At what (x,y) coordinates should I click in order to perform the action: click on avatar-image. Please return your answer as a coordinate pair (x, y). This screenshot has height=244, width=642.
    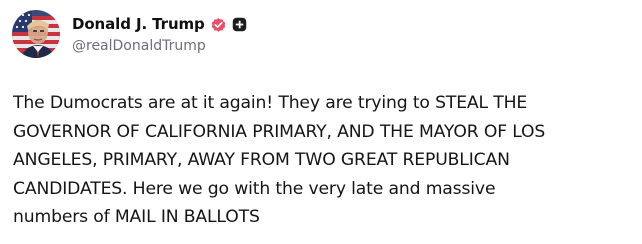
    Looking at the image, I should click on (36, 34).